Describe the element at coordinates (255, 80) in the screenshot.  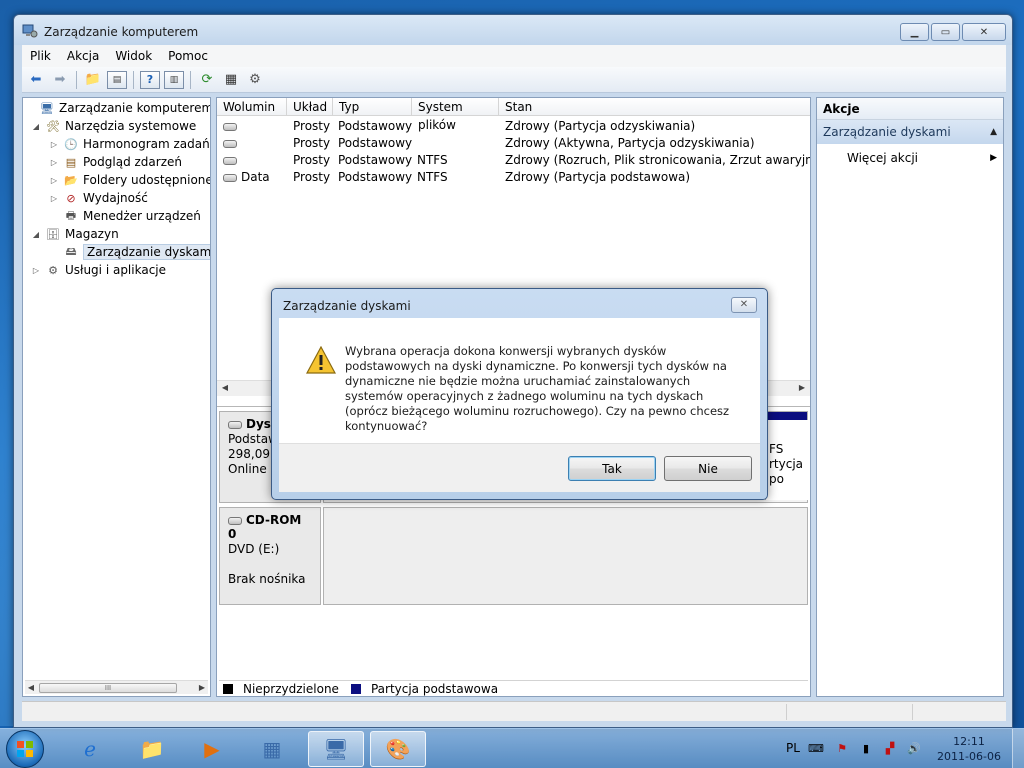
I see `settings-icon: ⚙` at that location.